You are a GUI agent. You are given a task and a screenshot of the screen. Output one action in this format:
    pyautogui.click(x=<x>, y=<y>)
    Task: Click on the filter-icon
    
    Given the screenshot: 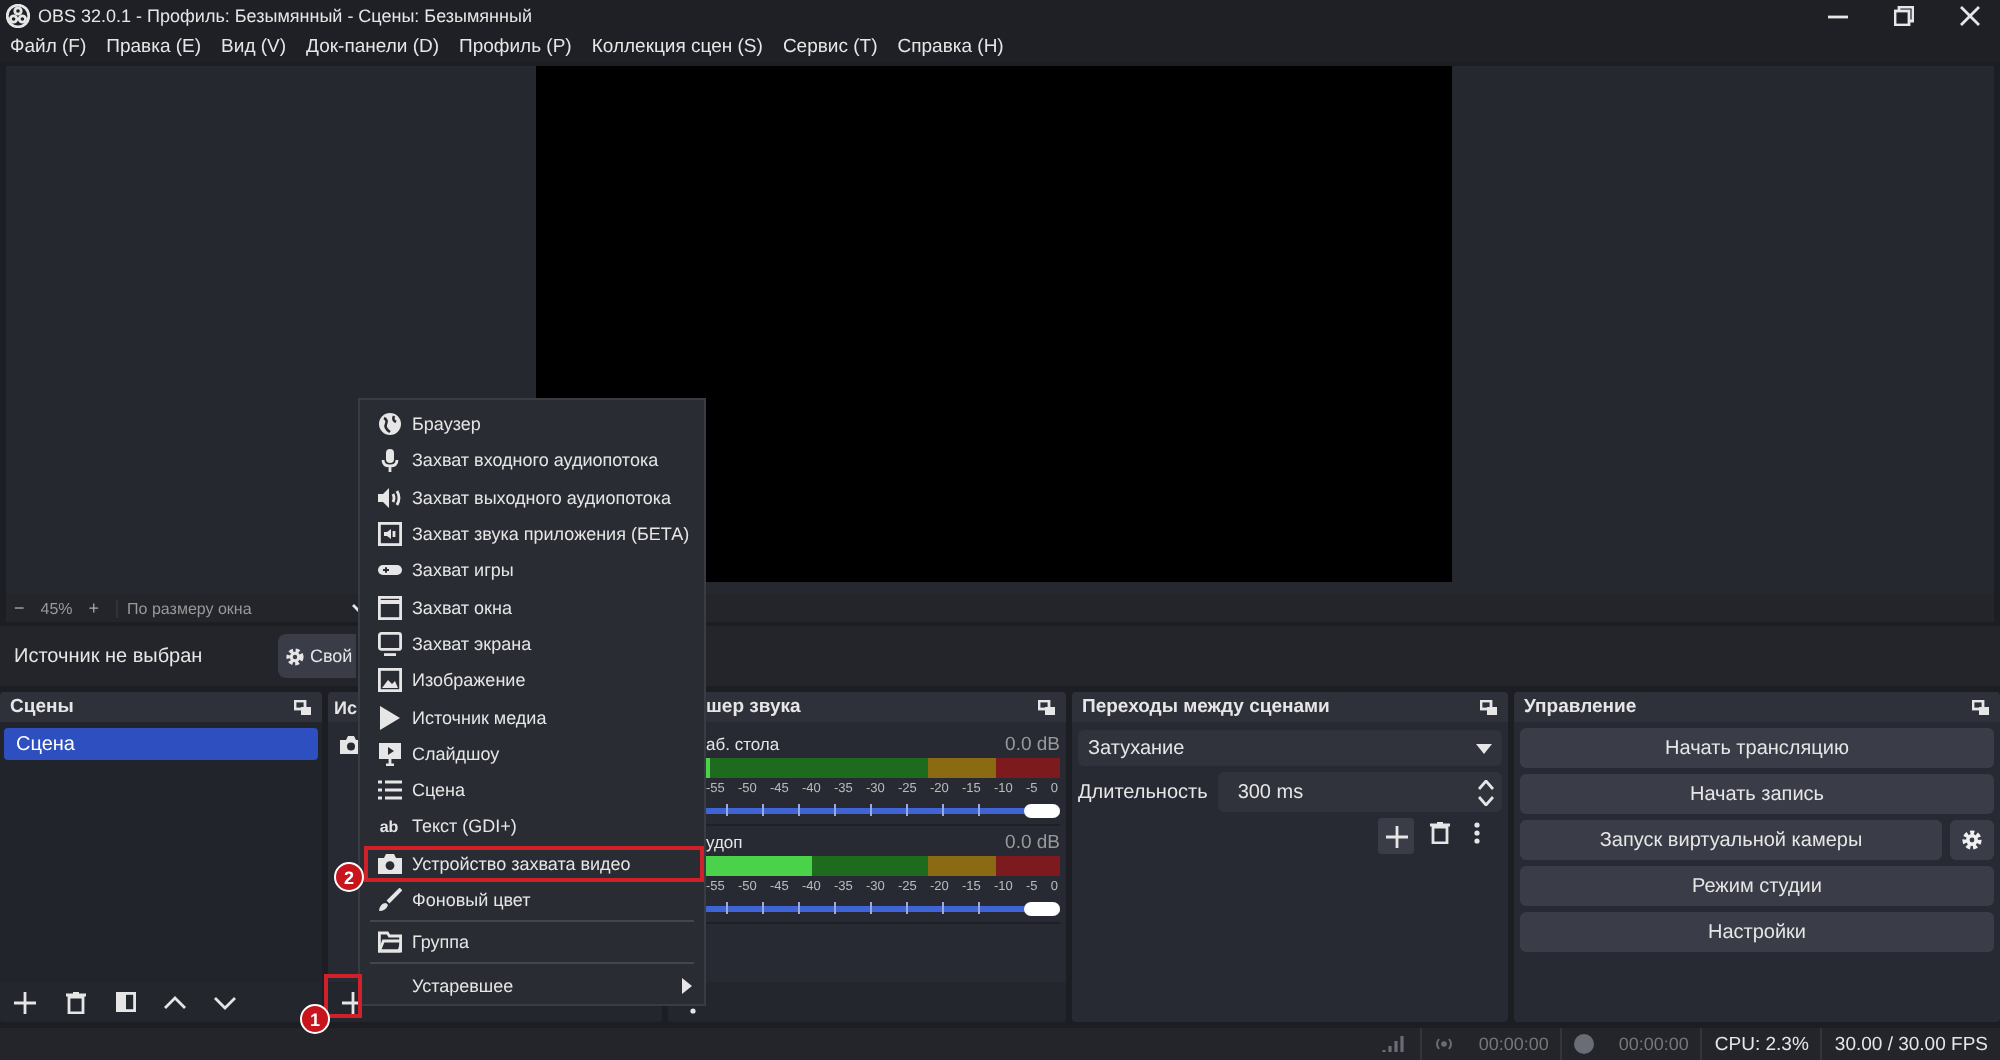 What is the action you would take?
    pyautogui.click(x=125, y=1002)
    